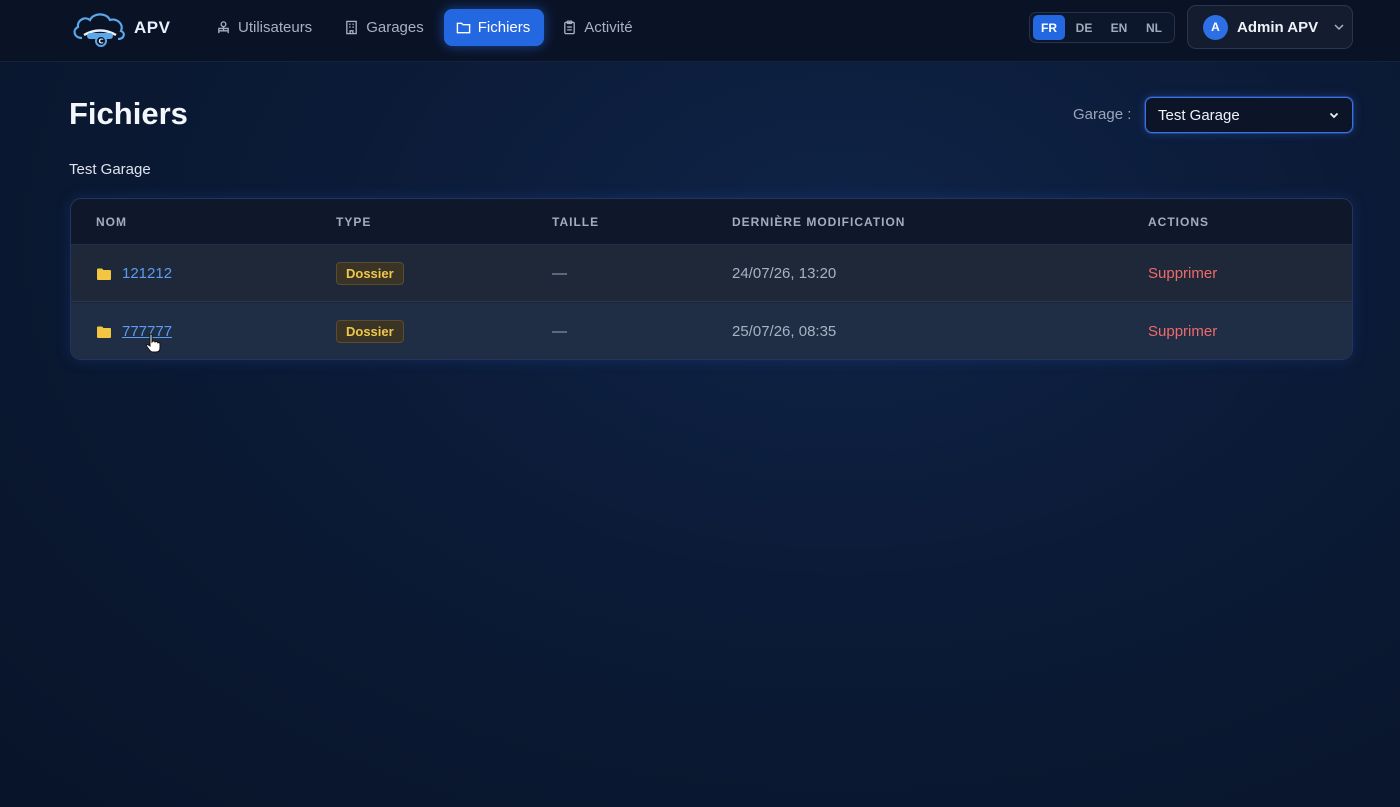 The width and height of the screenshot is (1400, 807). I want to click on nav-label: Fichiers, so click(504, 27).